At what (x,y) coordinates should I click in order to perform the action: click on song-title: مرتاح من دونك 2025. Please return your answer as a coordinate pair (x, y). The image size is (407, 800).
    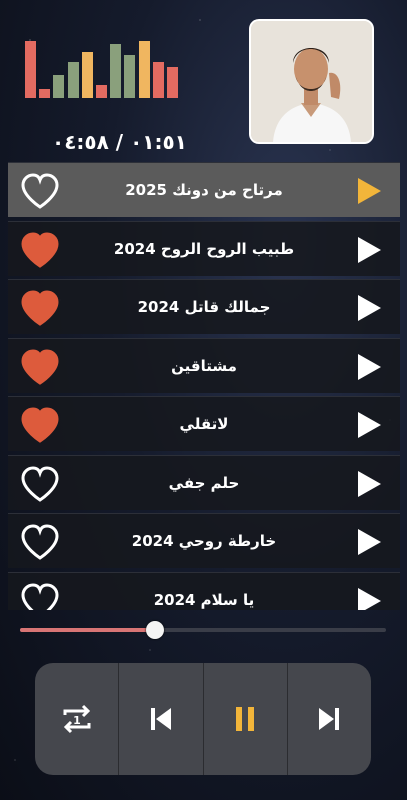
    Looking at the image, I should click on (204, 190).